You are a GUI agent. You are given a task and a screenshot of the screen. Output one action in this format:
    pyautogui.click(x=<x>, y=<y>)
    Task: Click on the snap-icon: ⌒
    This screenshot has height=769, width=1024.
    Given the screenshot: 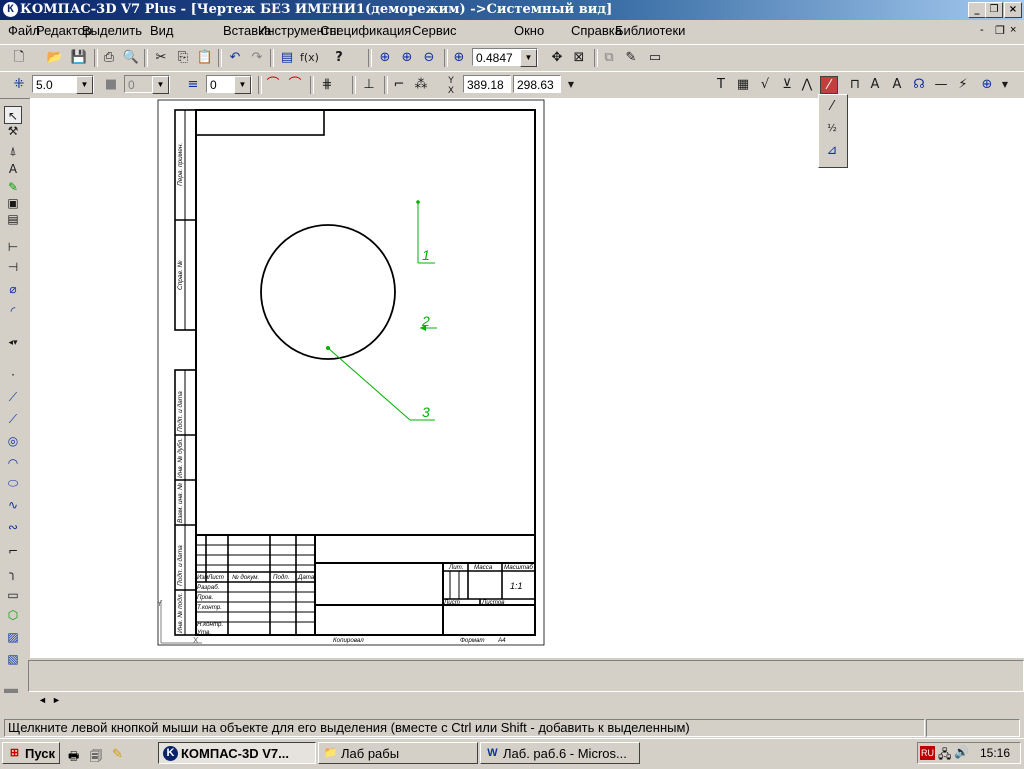 What is the action you would take?
    pyautogui.click(x=273, y=85)
    